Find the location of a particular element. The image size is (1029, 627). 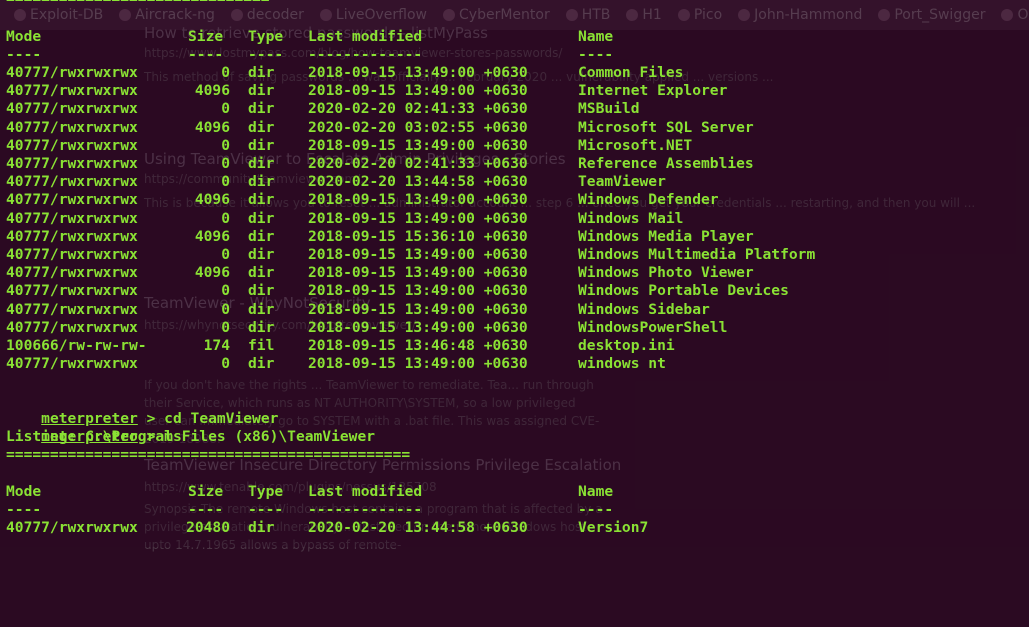

dash-modified: ------------- is located at coordinates (365, 509).